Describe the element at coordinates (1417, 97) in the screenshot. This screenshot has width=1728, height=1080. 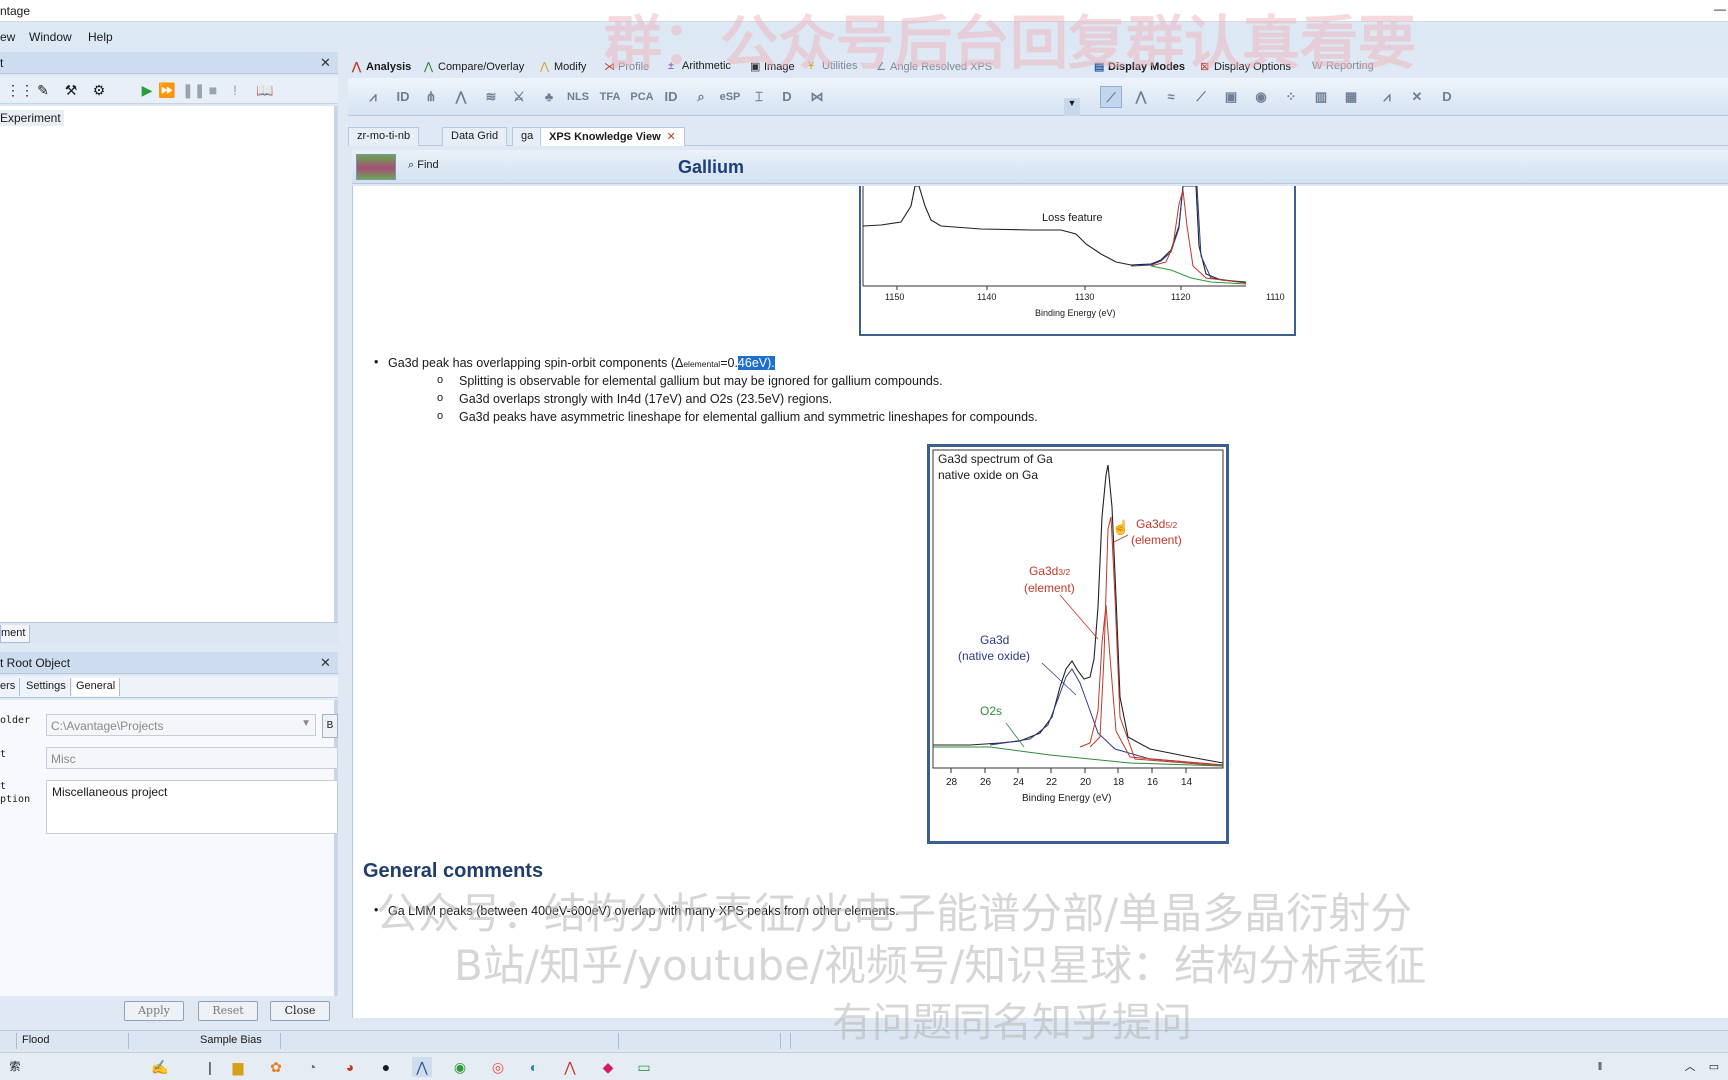
I see `axis-xy-icon: ✕` at that location.